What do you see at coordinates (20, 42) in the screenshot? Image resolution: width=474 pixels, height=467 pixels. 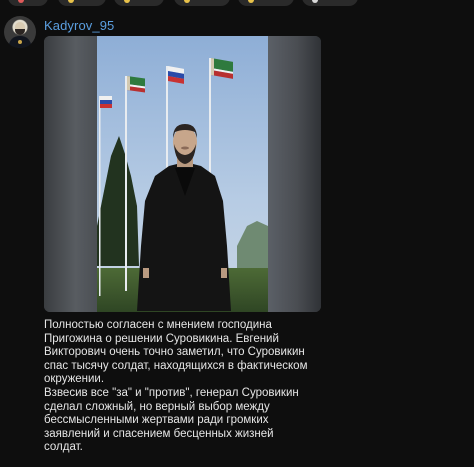 I see `avatar-emblem-icon` at bounding box center [20, 42].